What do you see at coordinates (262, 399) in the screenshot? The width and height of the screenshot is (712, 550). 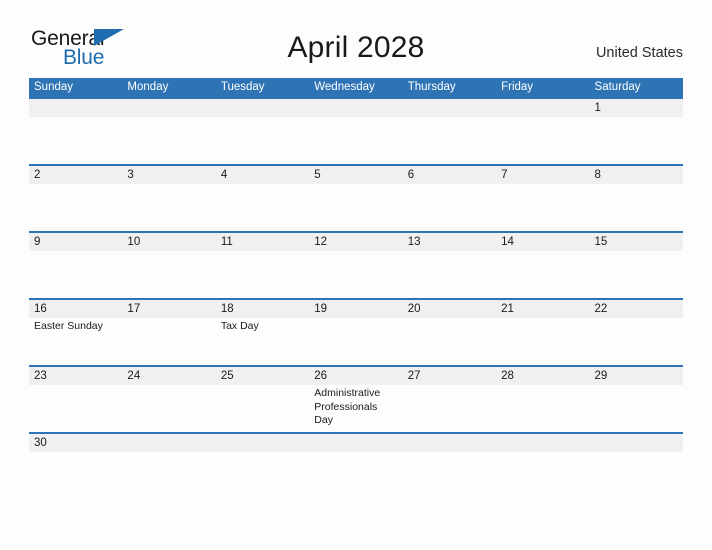 I see `calendar-day-cell: 25` at bounding box center [262, 399].